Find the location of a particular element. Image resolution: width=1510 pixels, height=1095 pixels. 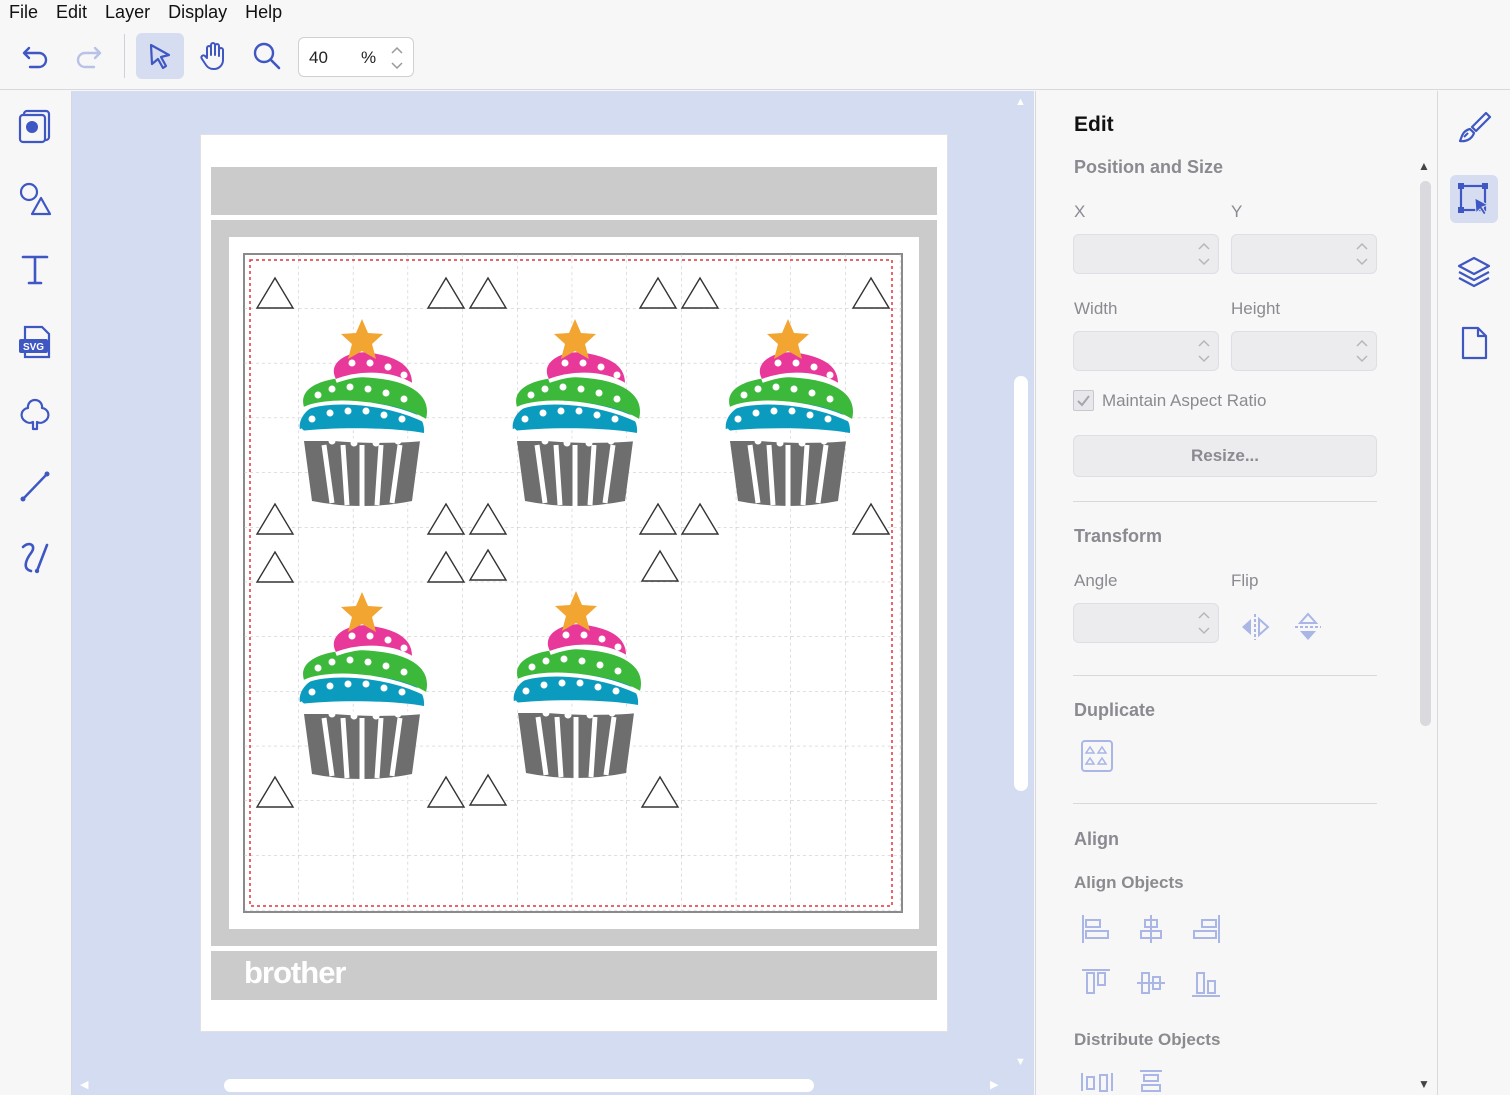

text-icon is located at coordinates (35, 270).